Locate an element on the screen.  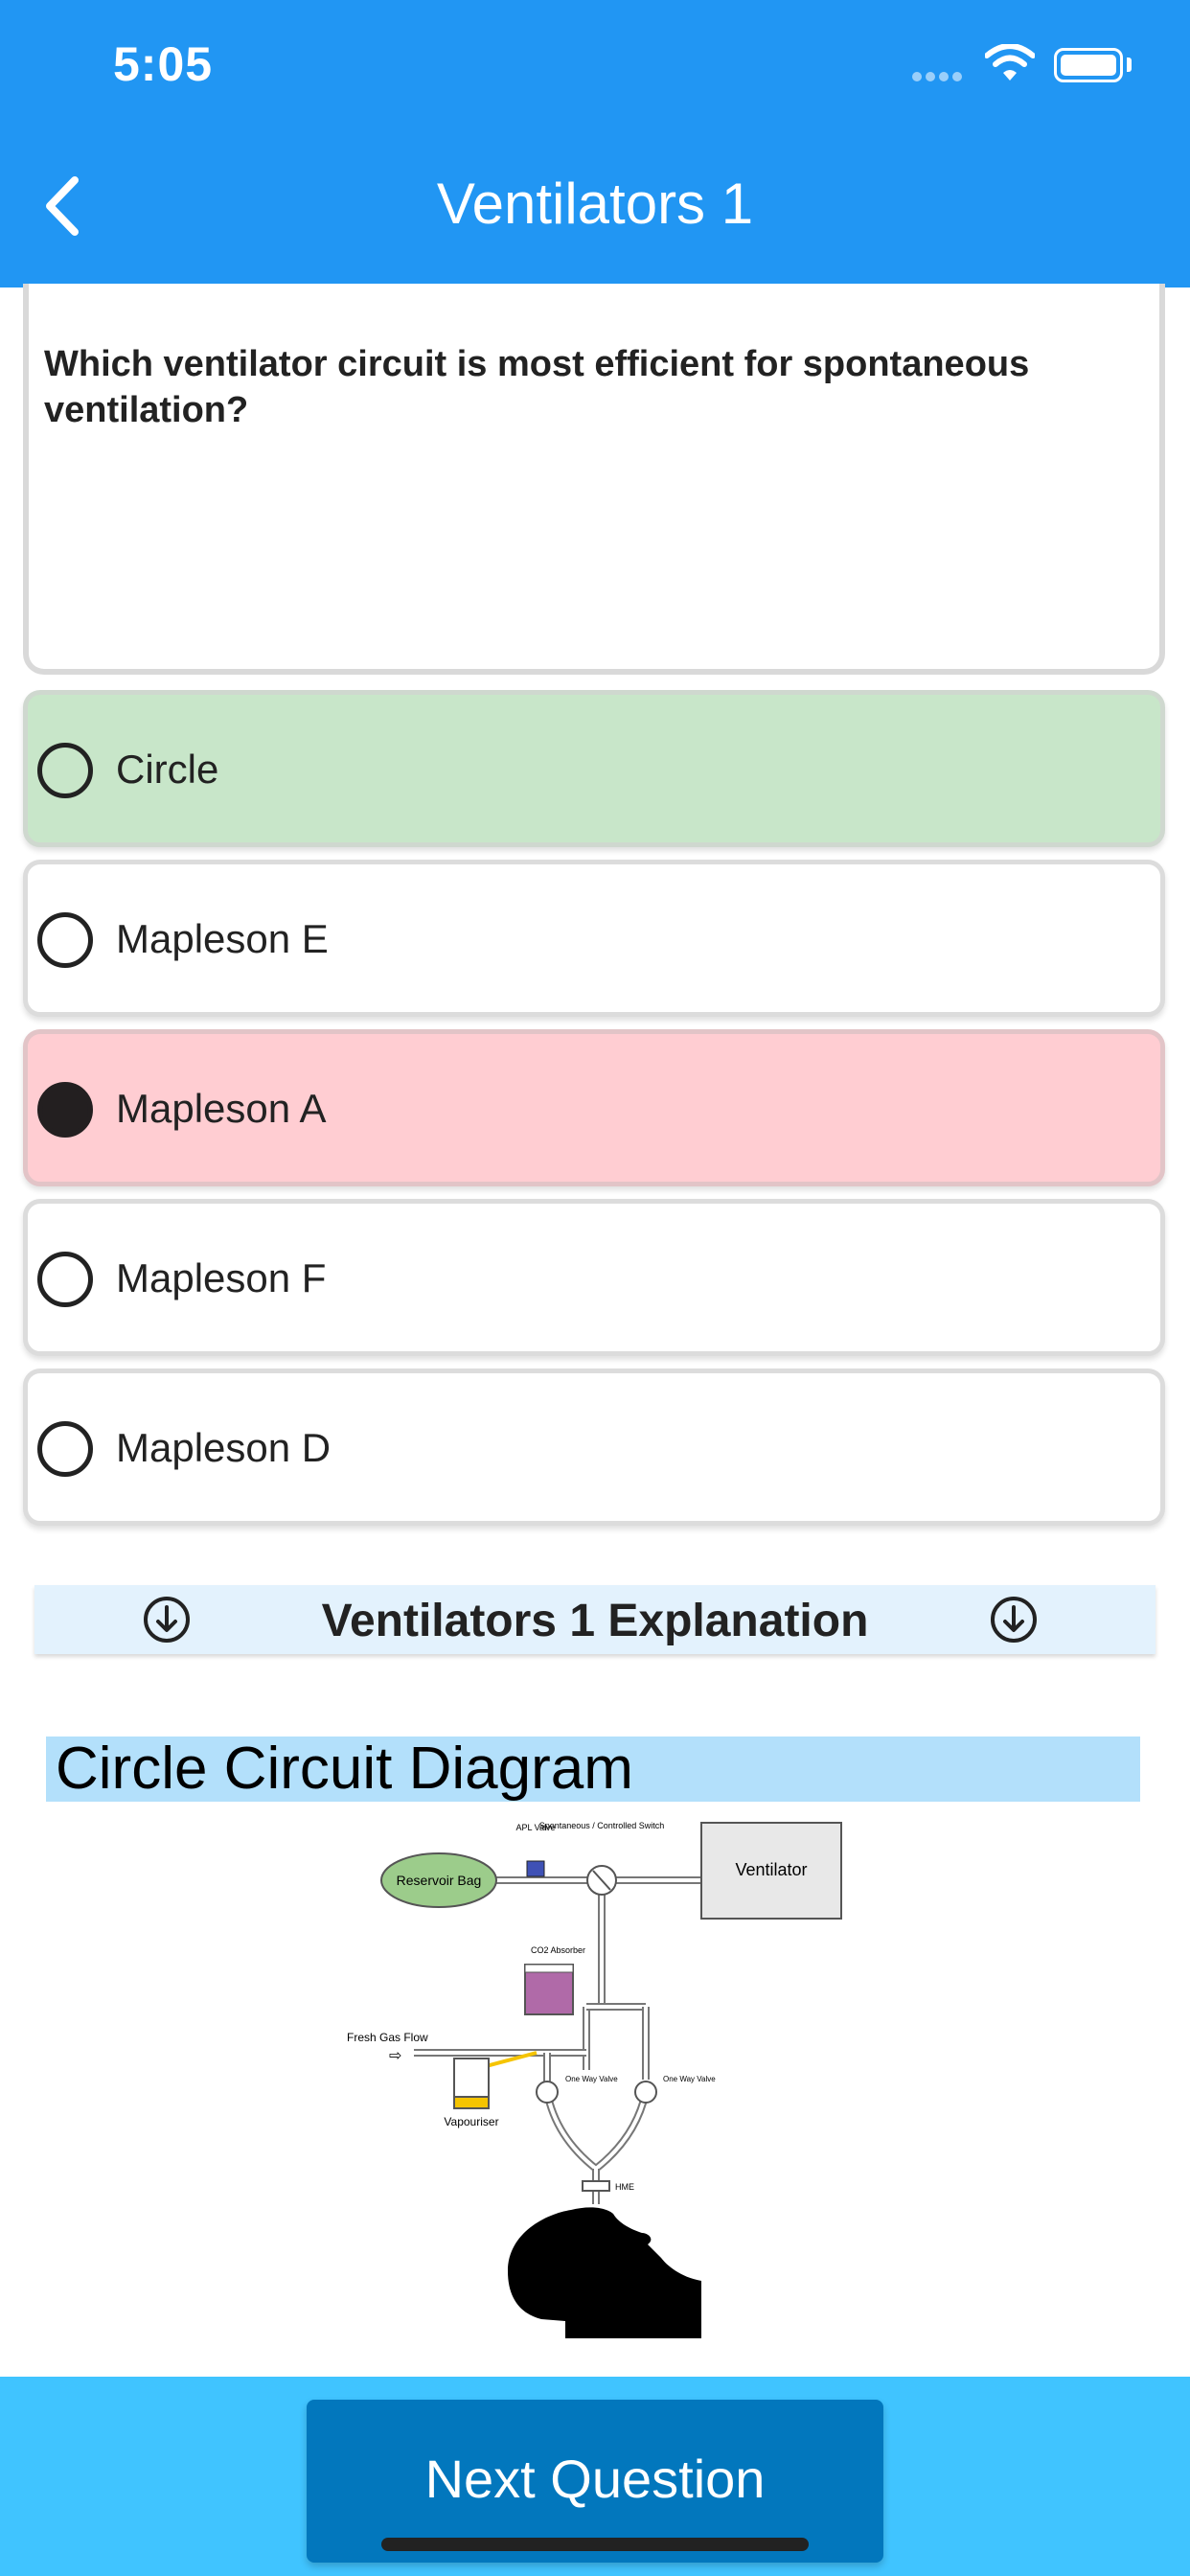
home-indicator is located at coordinates (595, 2544).